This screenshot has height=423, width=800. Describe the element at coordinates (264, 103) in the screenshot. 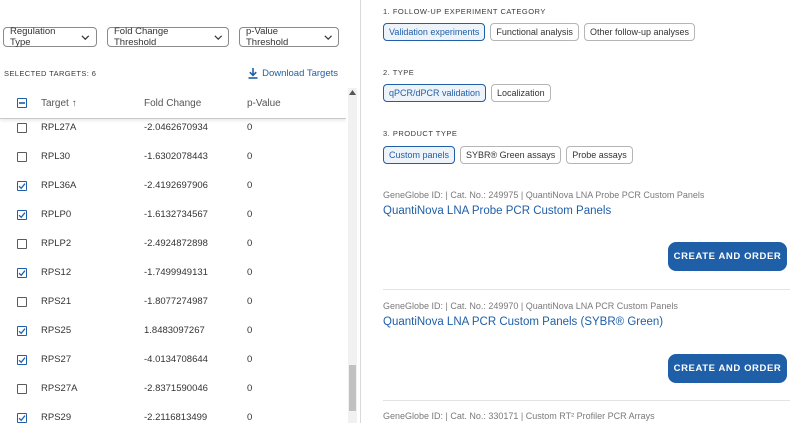

I see `p-value-column-header: p-Value` at that location.